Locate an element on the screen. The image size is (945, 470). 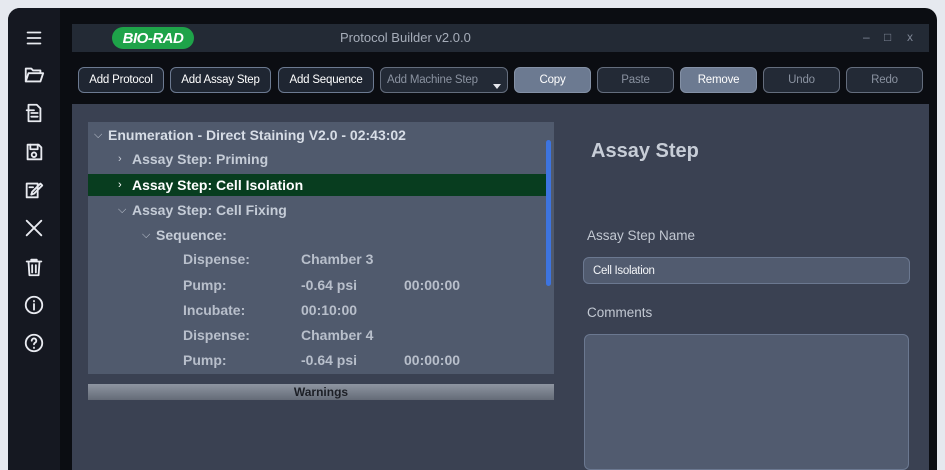
machine-step-action: Incubate: is located at coordinates (214, 310).